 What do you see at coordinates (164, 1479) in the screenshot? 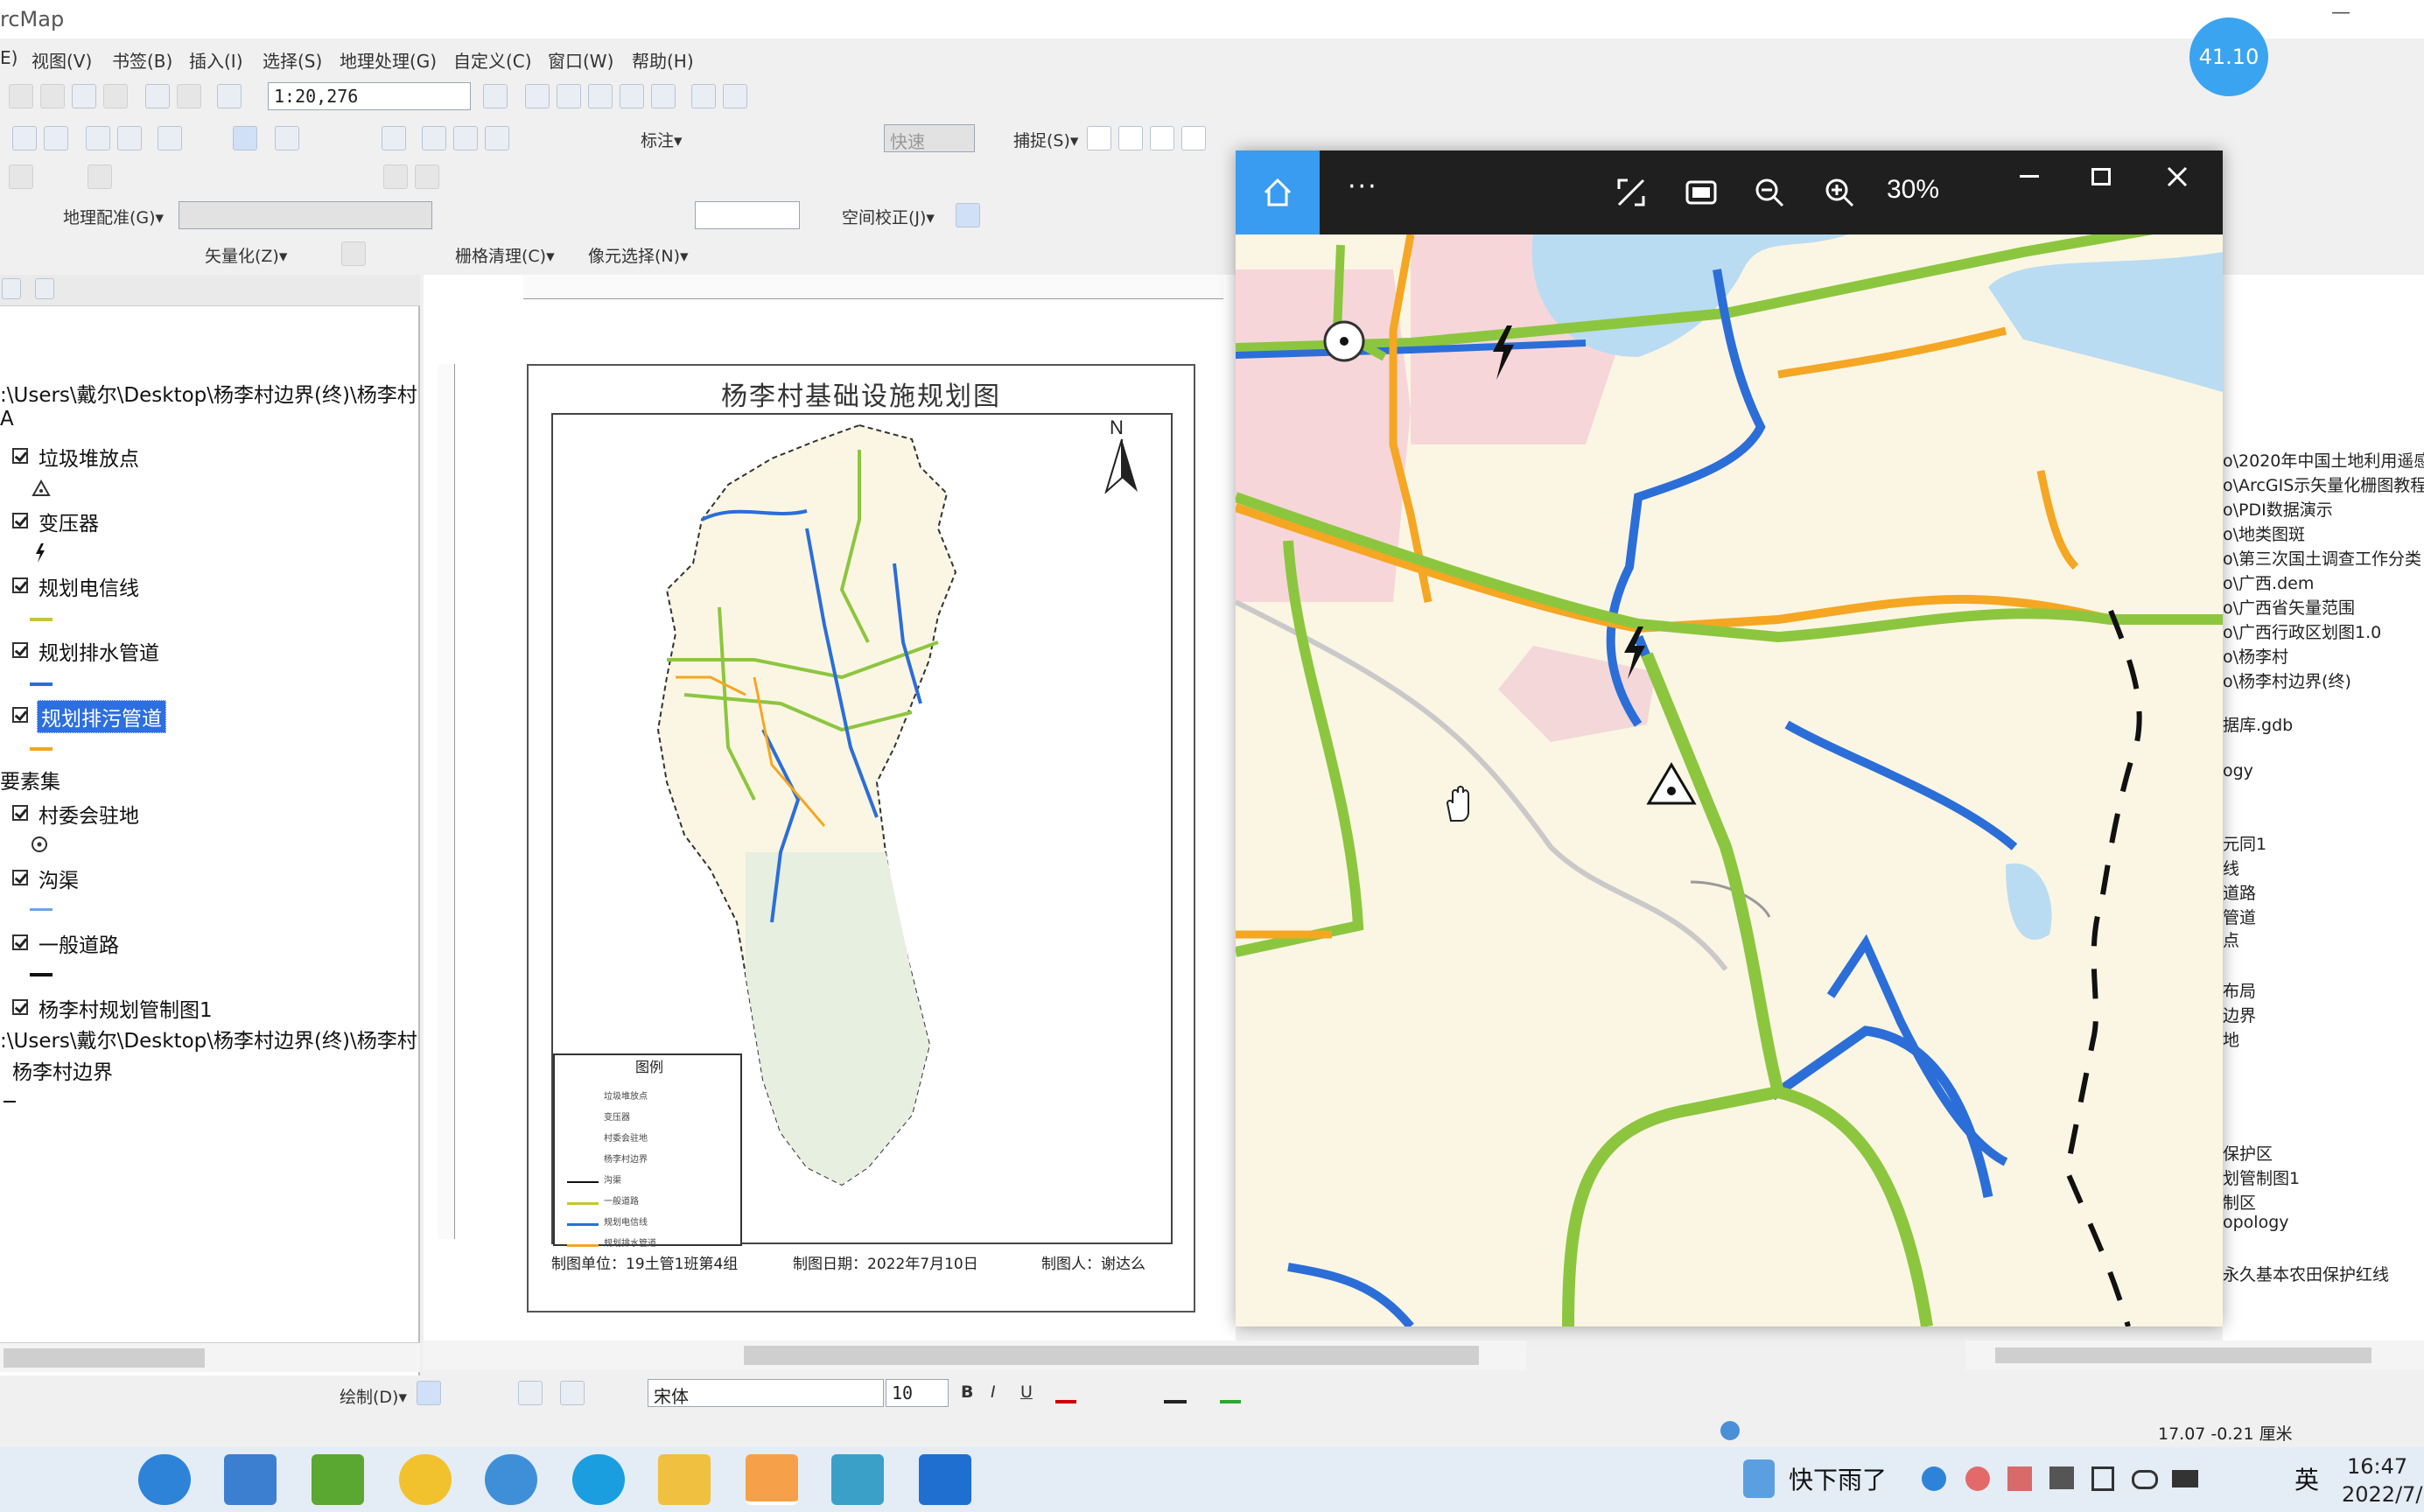
I see `browser-icon` at bounding box center [164, 1479].